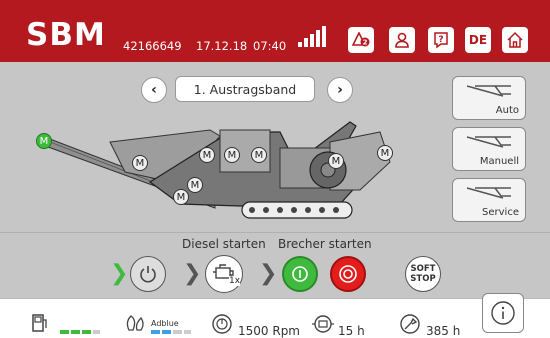 The height and width of the screenshot is (338, 550). I want to click on crusher-stop-button, so click(348, 274).